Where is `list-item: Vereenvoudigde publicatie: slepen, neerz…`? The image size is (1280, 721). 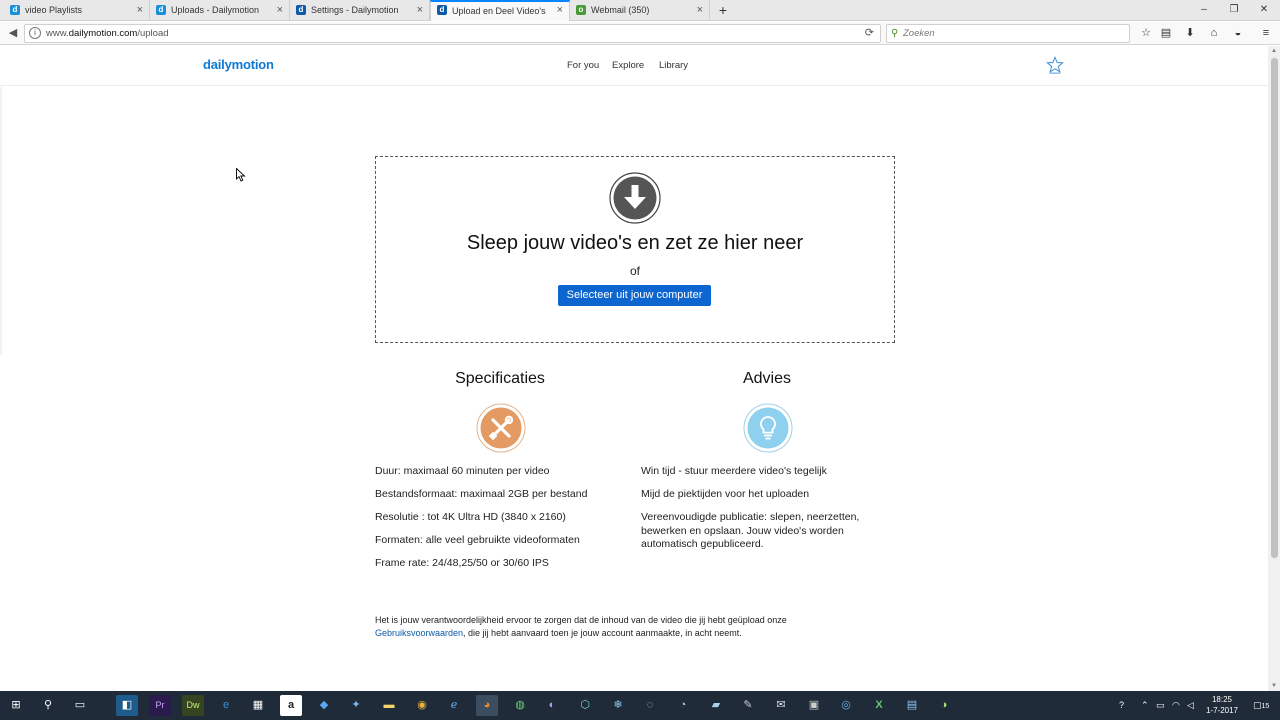
list-item: Vereenvoudigde publicatie: slepen, neerz… is located at coordinates (750, 530).